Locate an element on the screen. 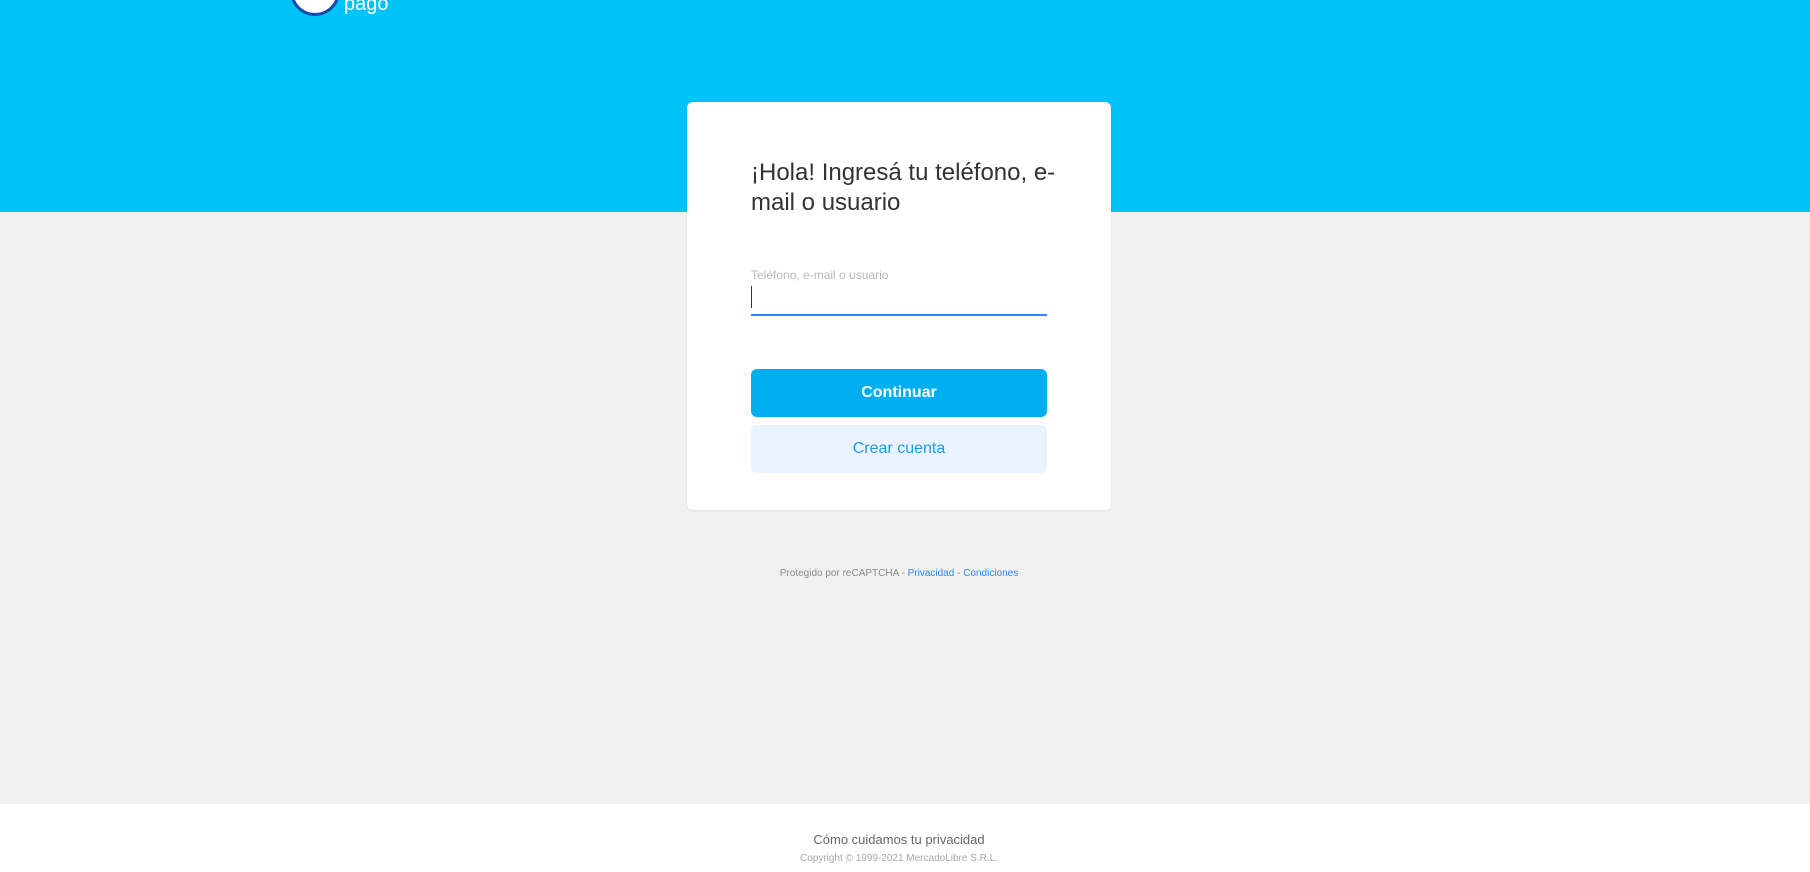 The height and width of the screenshot is (872, 1810). recaptcha-privacy-link: Privacidad is located at coordinates (931, 573).